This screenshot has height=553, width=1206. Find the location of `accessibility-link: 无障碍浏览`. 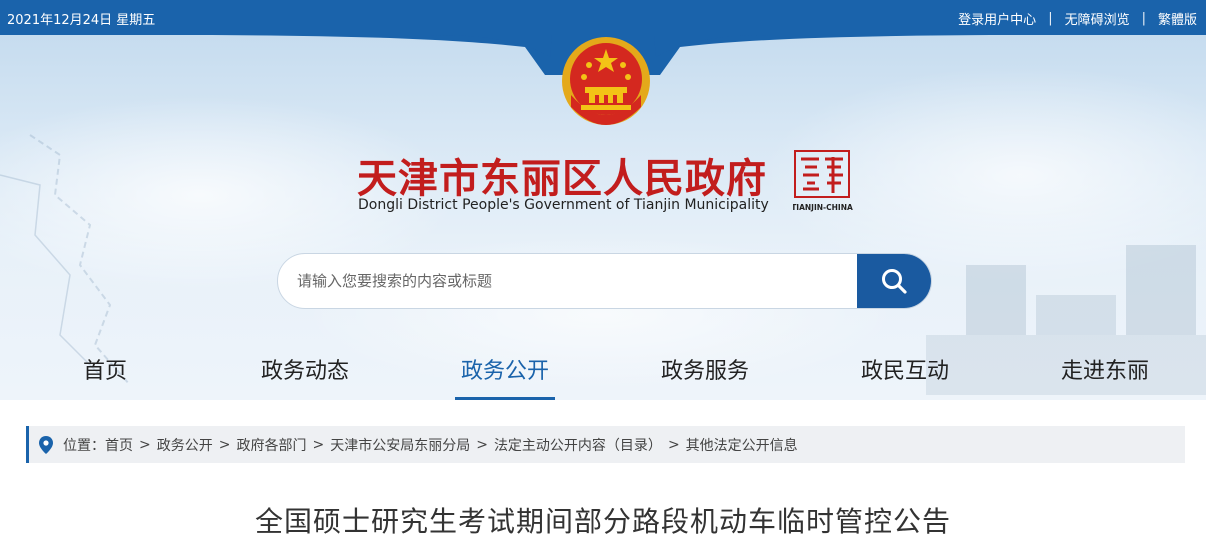

accessibility-link: 无障碍浏览 is located at coordinates (1097, 18).